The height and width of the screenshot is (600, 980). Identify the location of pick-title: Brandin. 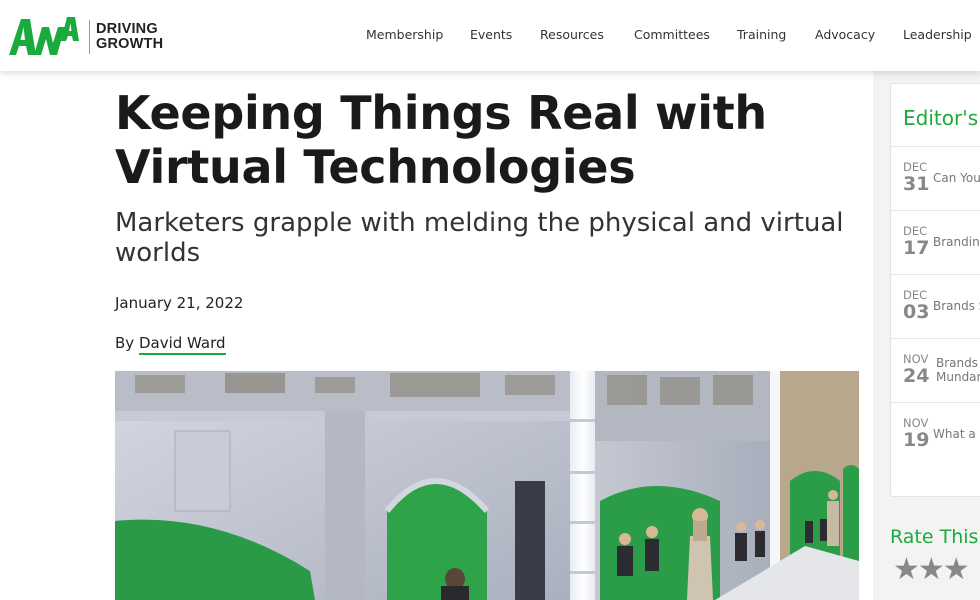
(956, 242).